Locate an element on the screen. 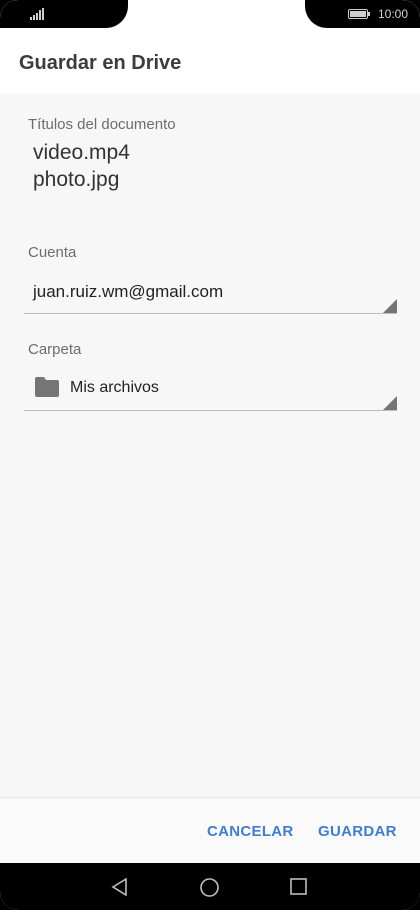  account-underline is located at coordinates (210, 313).